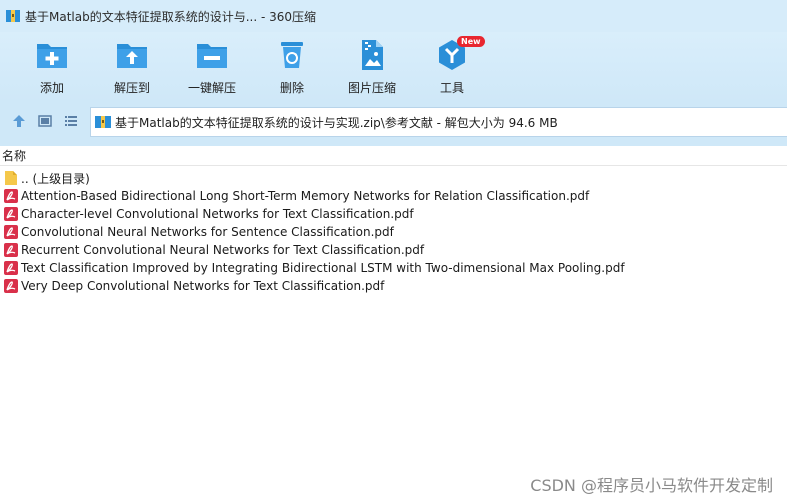 Image resolution: width=787 pixels, height=504 pixels. I want to click on add-button: 添加, so click(52, 69).